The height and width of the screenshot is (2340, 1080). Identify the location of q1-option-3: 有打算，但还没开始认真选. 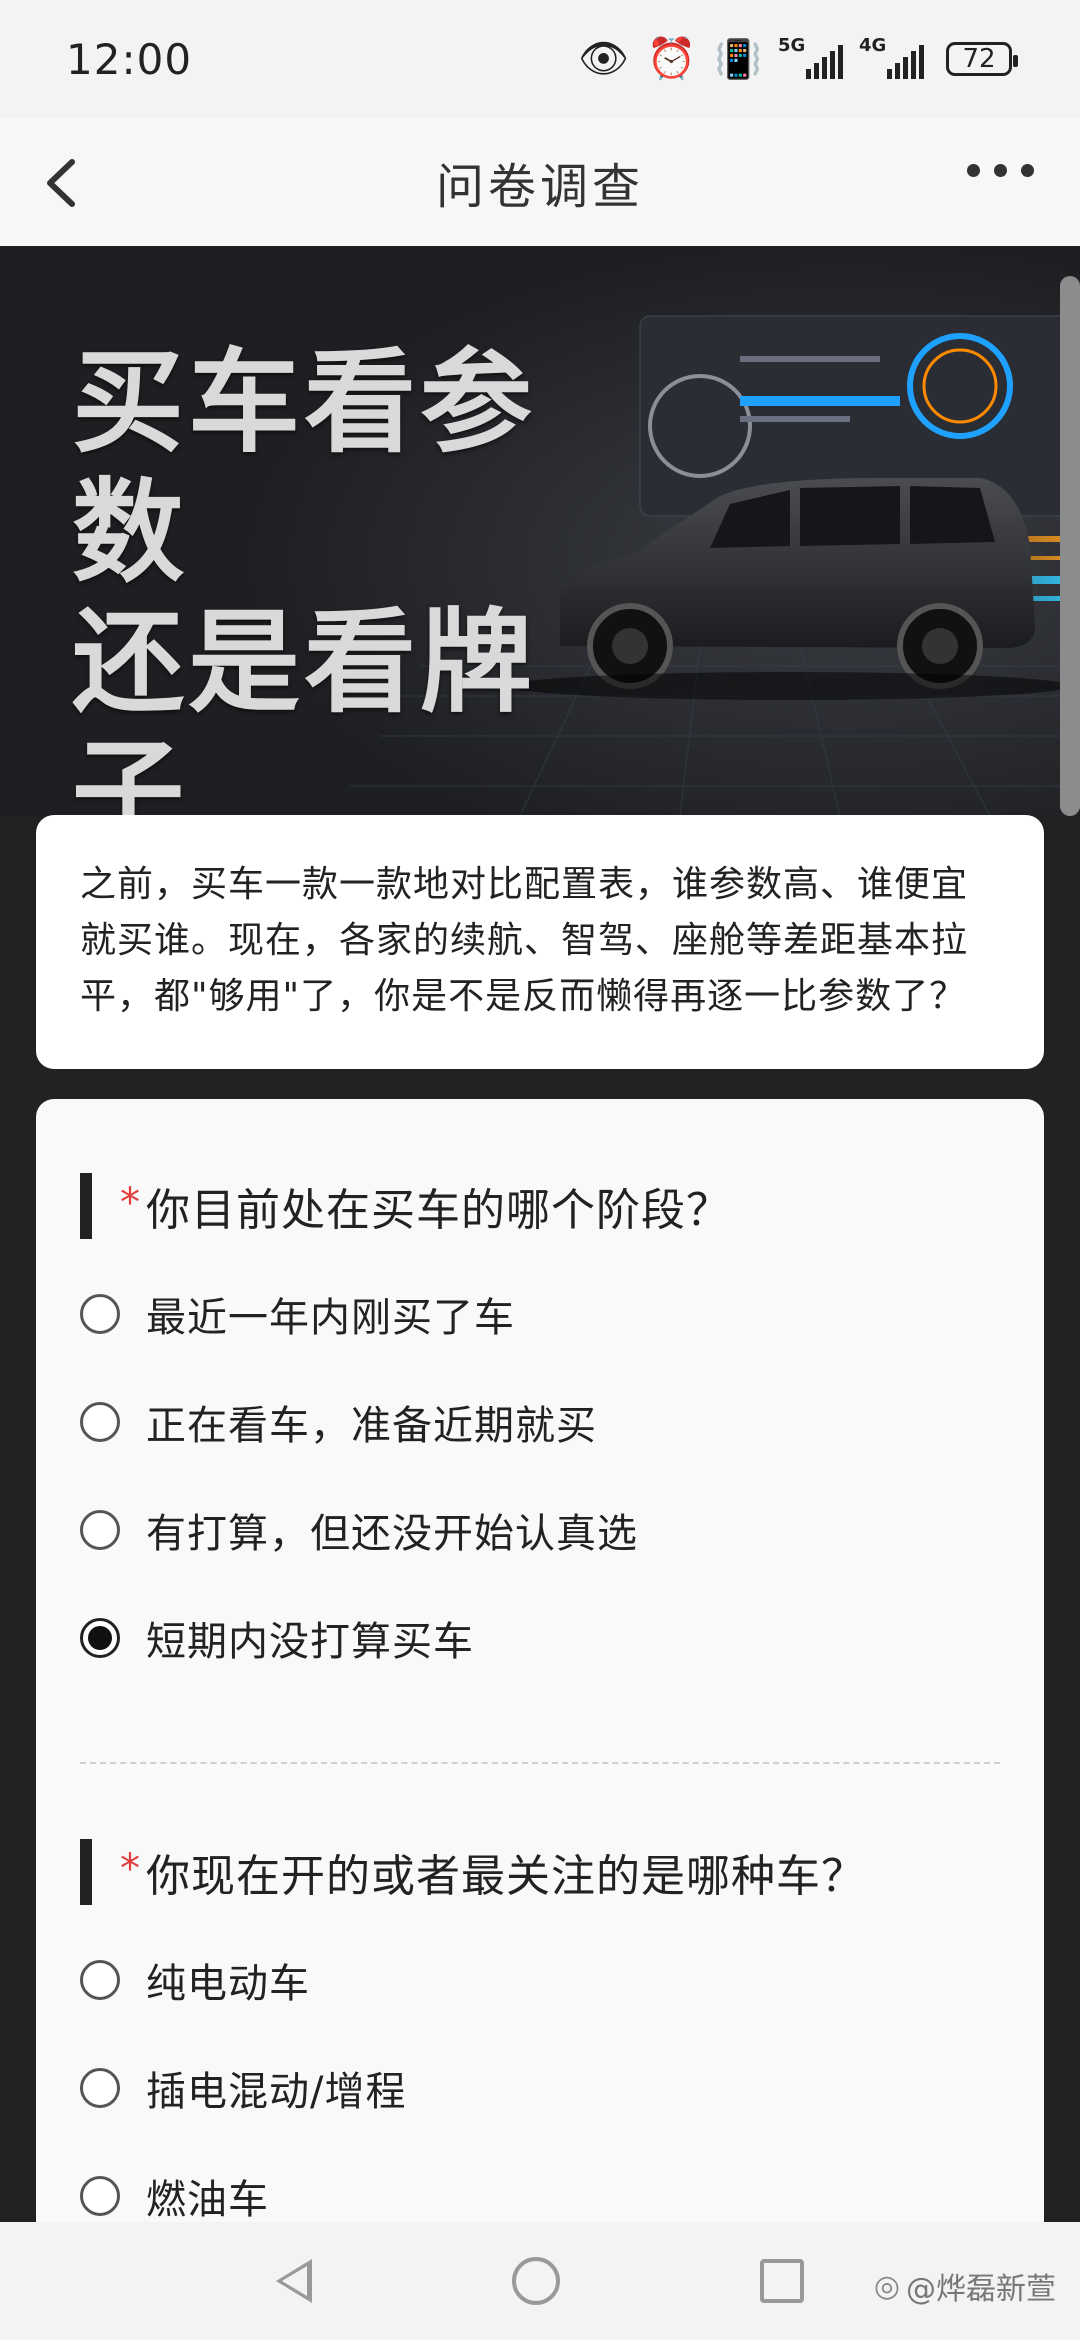
(359, 1530).